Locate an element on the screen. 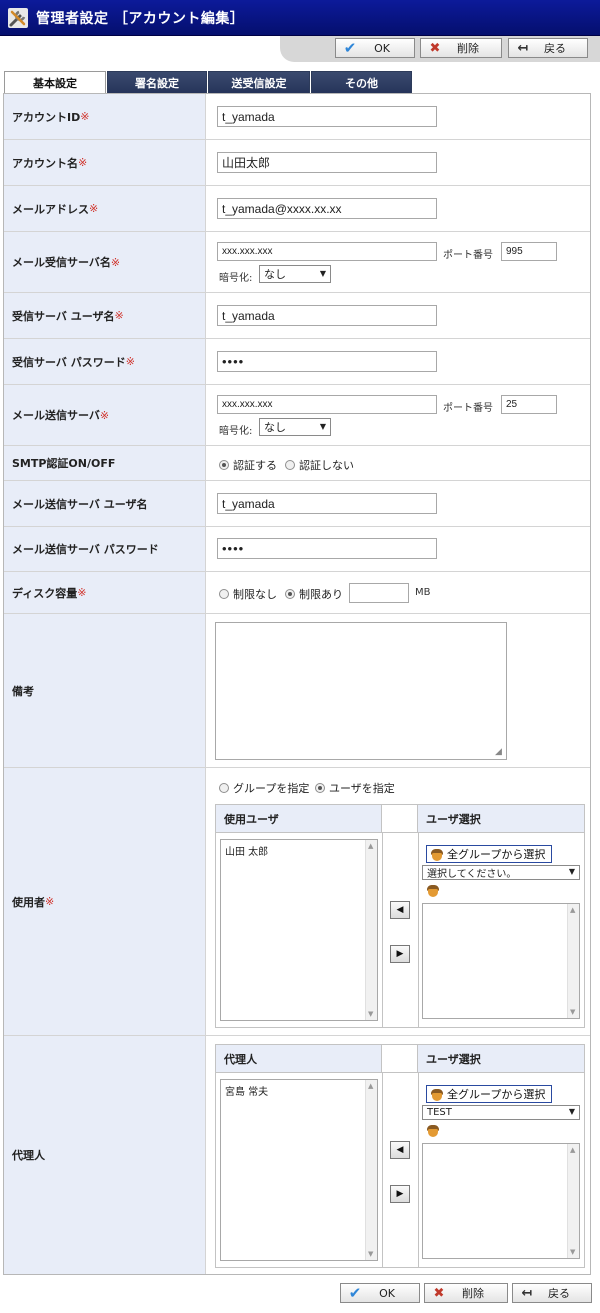  top-toolbar: ✔ OK ✖ 削除 ↤ 戻る is located at coordinates (440, 49).